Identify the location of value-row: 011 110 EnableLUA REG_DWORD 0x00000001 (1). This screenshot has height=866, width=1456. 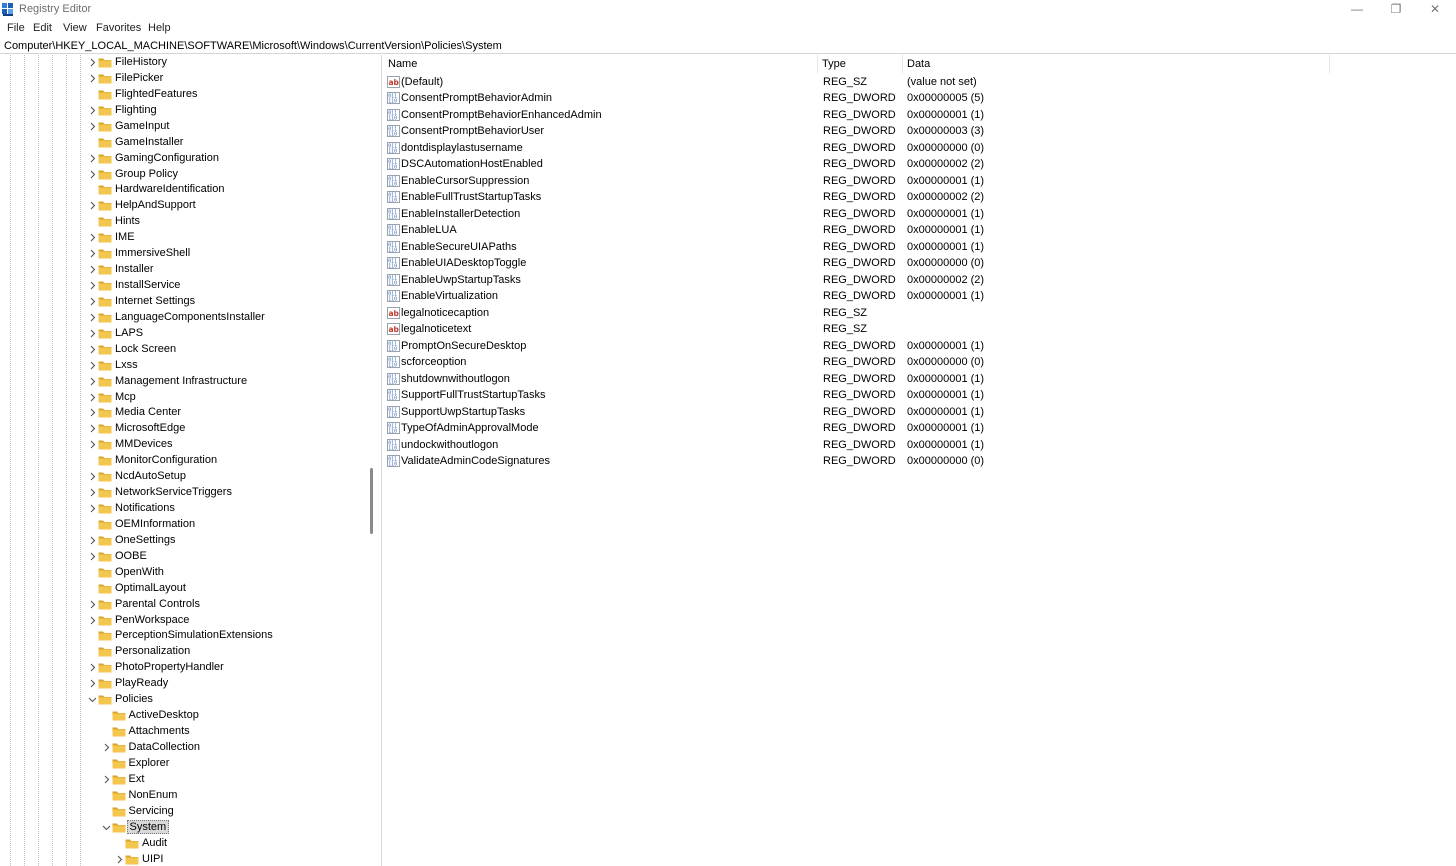
(884, 230).